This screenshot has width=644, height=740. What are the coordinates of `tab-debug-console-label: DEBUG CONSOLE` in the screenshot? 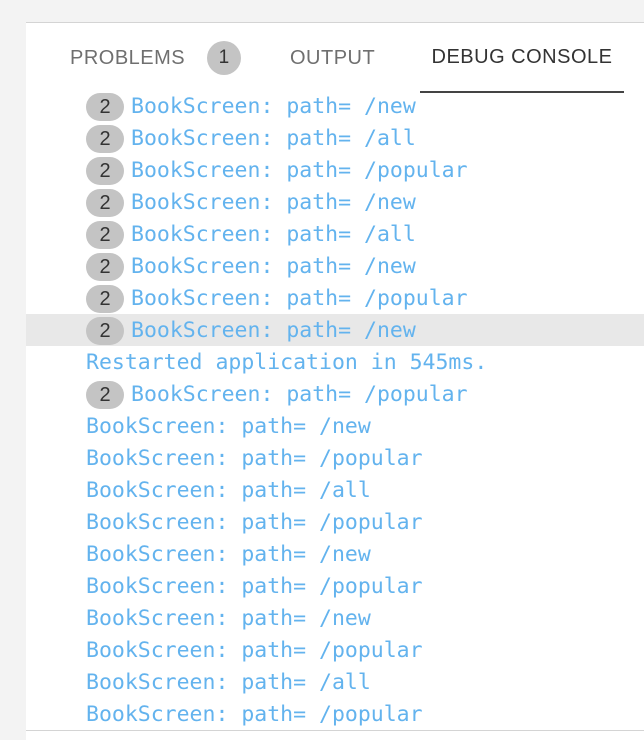 It's located at (522, 56).